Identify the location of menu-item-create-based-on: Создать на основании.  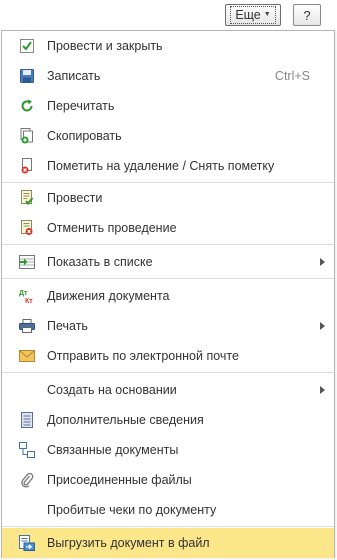
(168, 390).